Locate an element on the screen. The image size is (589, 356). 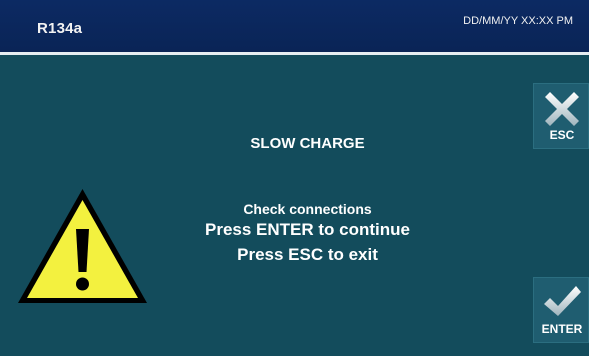
message-line-esc: Press ESC to exit is located at coordinates (307, 254).